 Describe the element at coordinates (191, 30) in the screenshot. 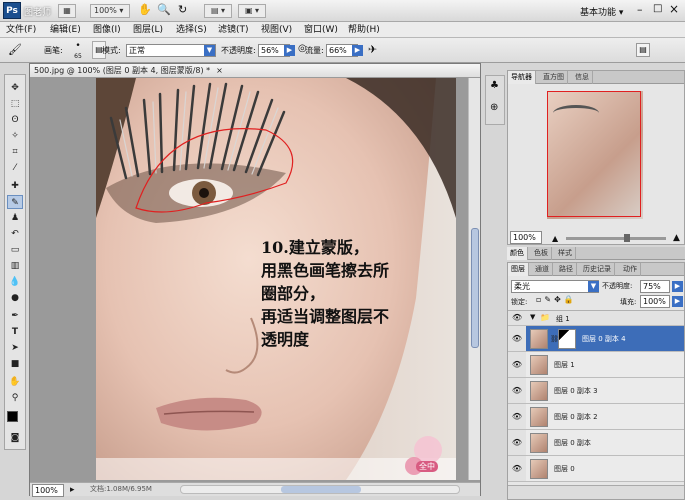

I see `menu-select: 选择(S)` at that location.